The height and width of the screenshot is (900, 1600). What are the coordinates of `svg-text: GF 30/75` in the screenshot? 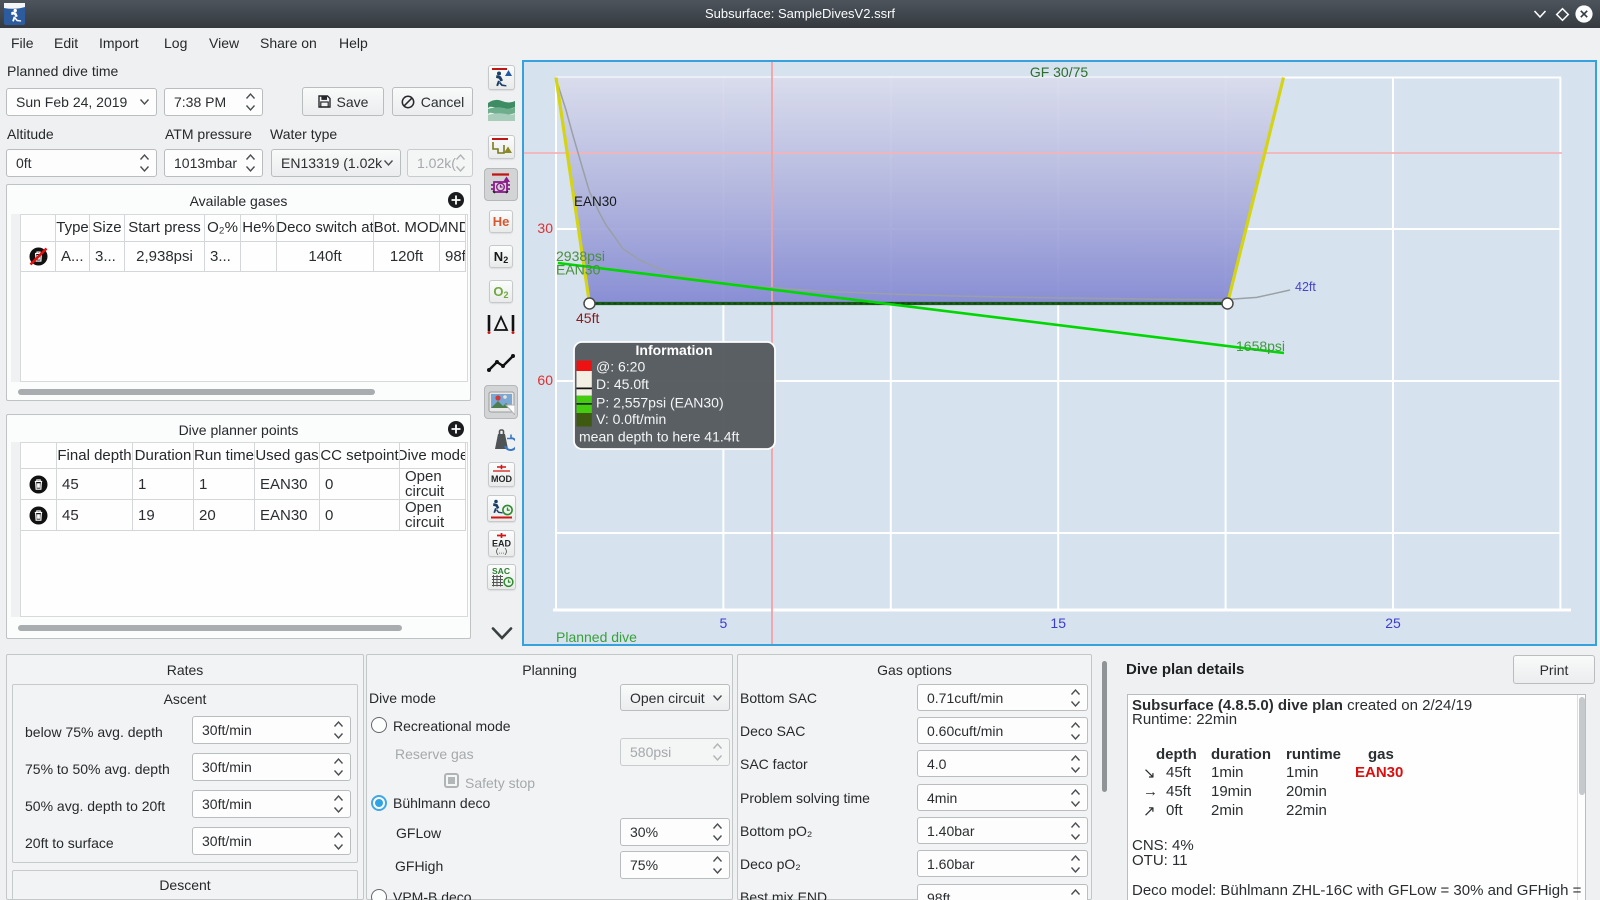 It's located at (1059, 72).